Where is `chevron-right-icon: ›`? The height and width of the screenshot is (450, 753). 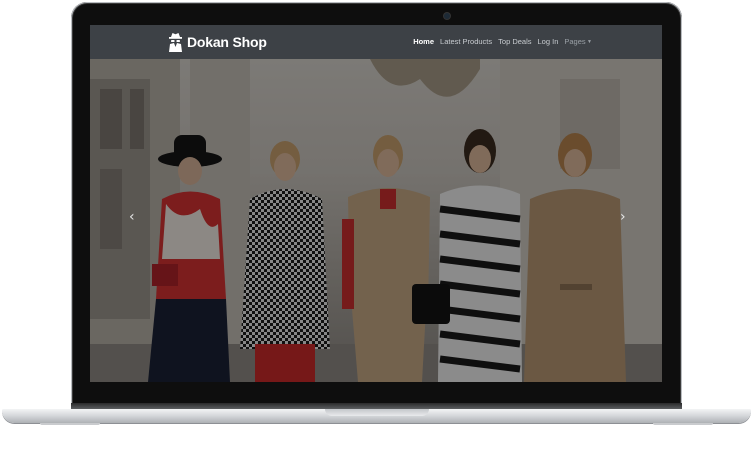 chevron-right-icon: › is located at coordinates (623, 217).